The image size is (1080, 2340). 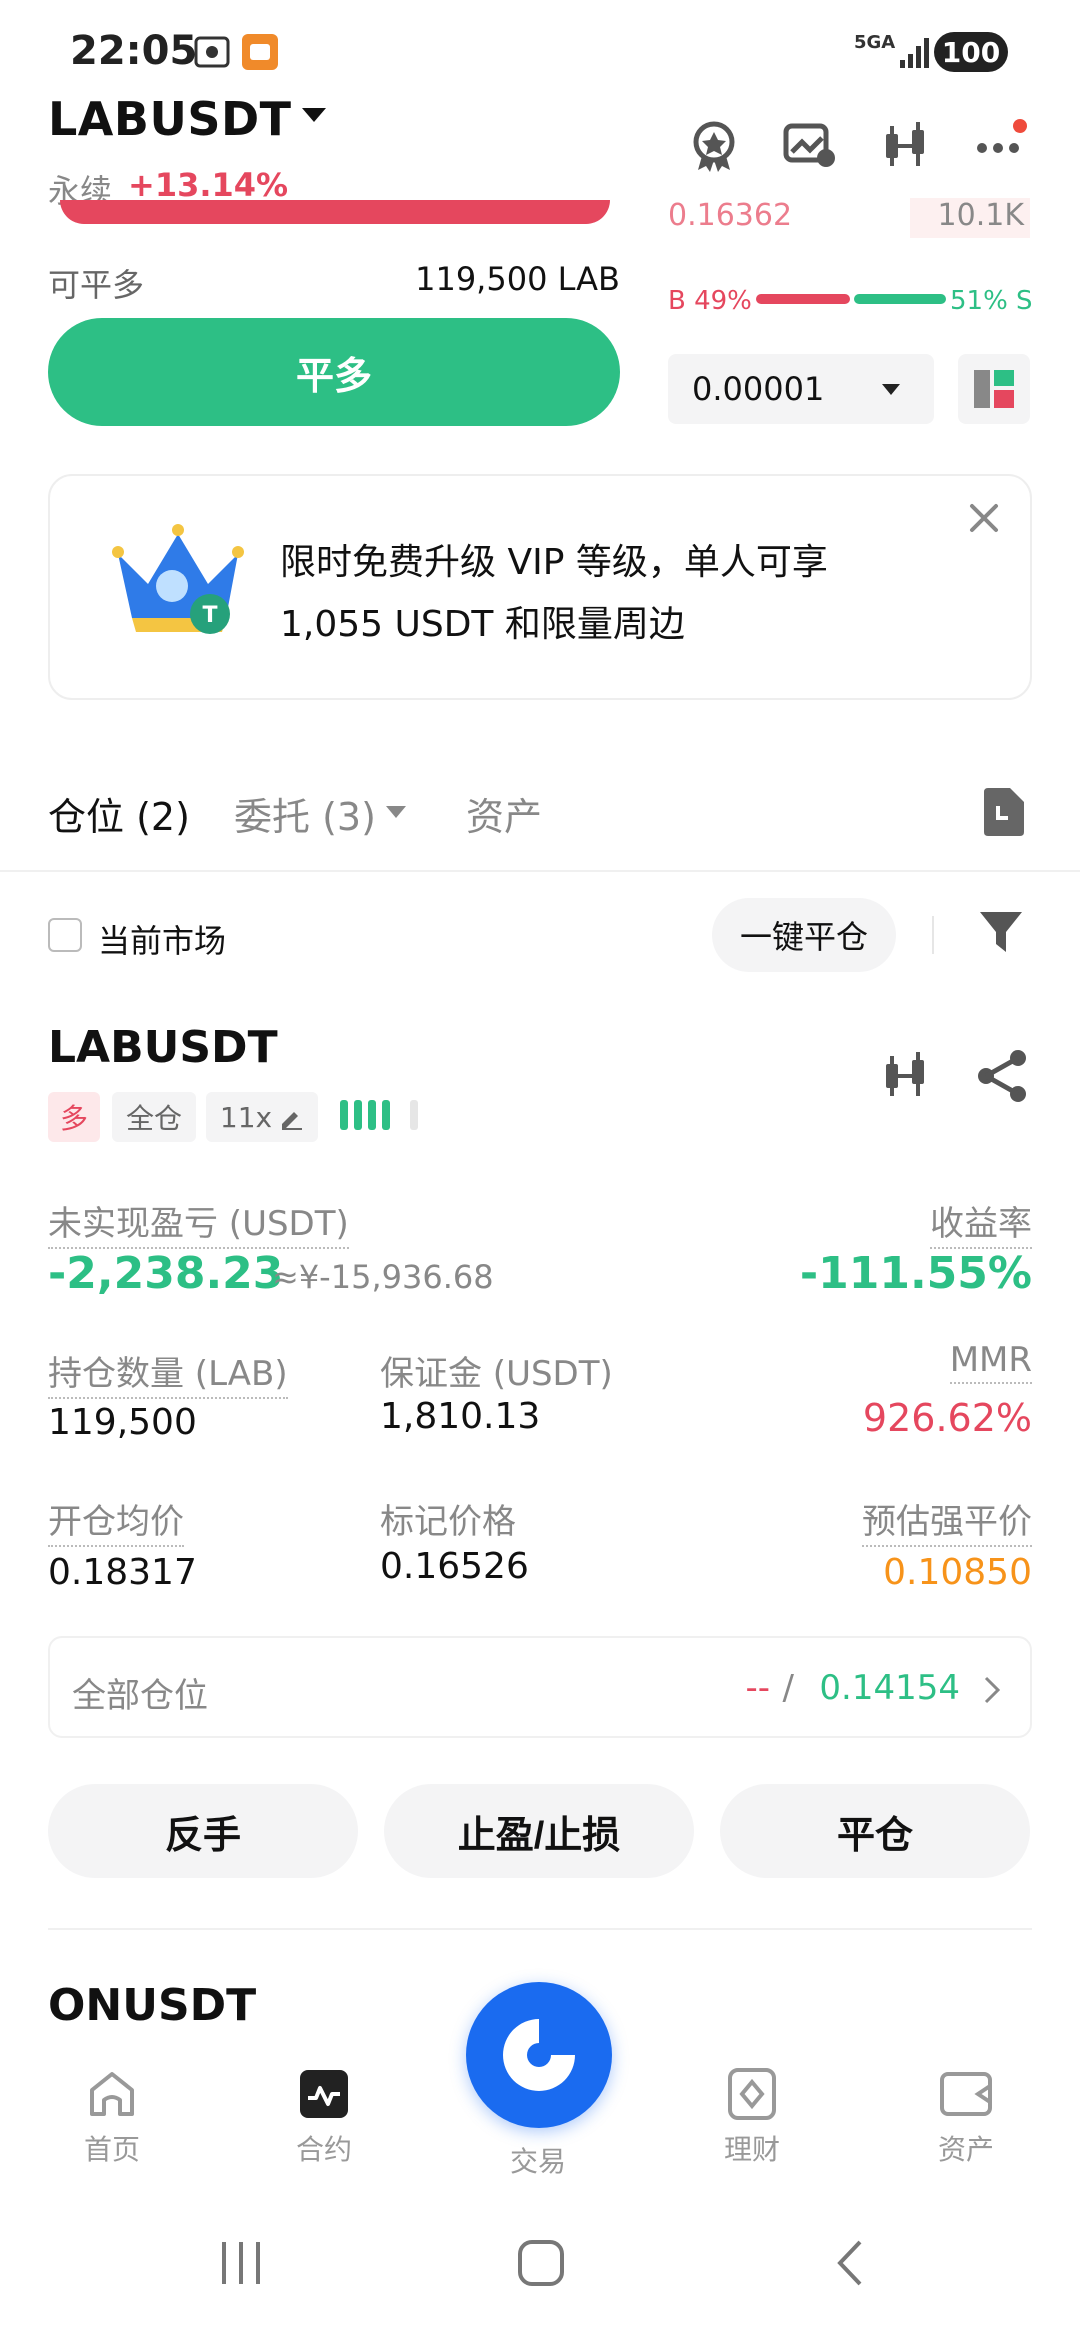 What do you see at coordinates (933, 935) in the screenshot?
I see `separator` at bounding box center [933, 935].